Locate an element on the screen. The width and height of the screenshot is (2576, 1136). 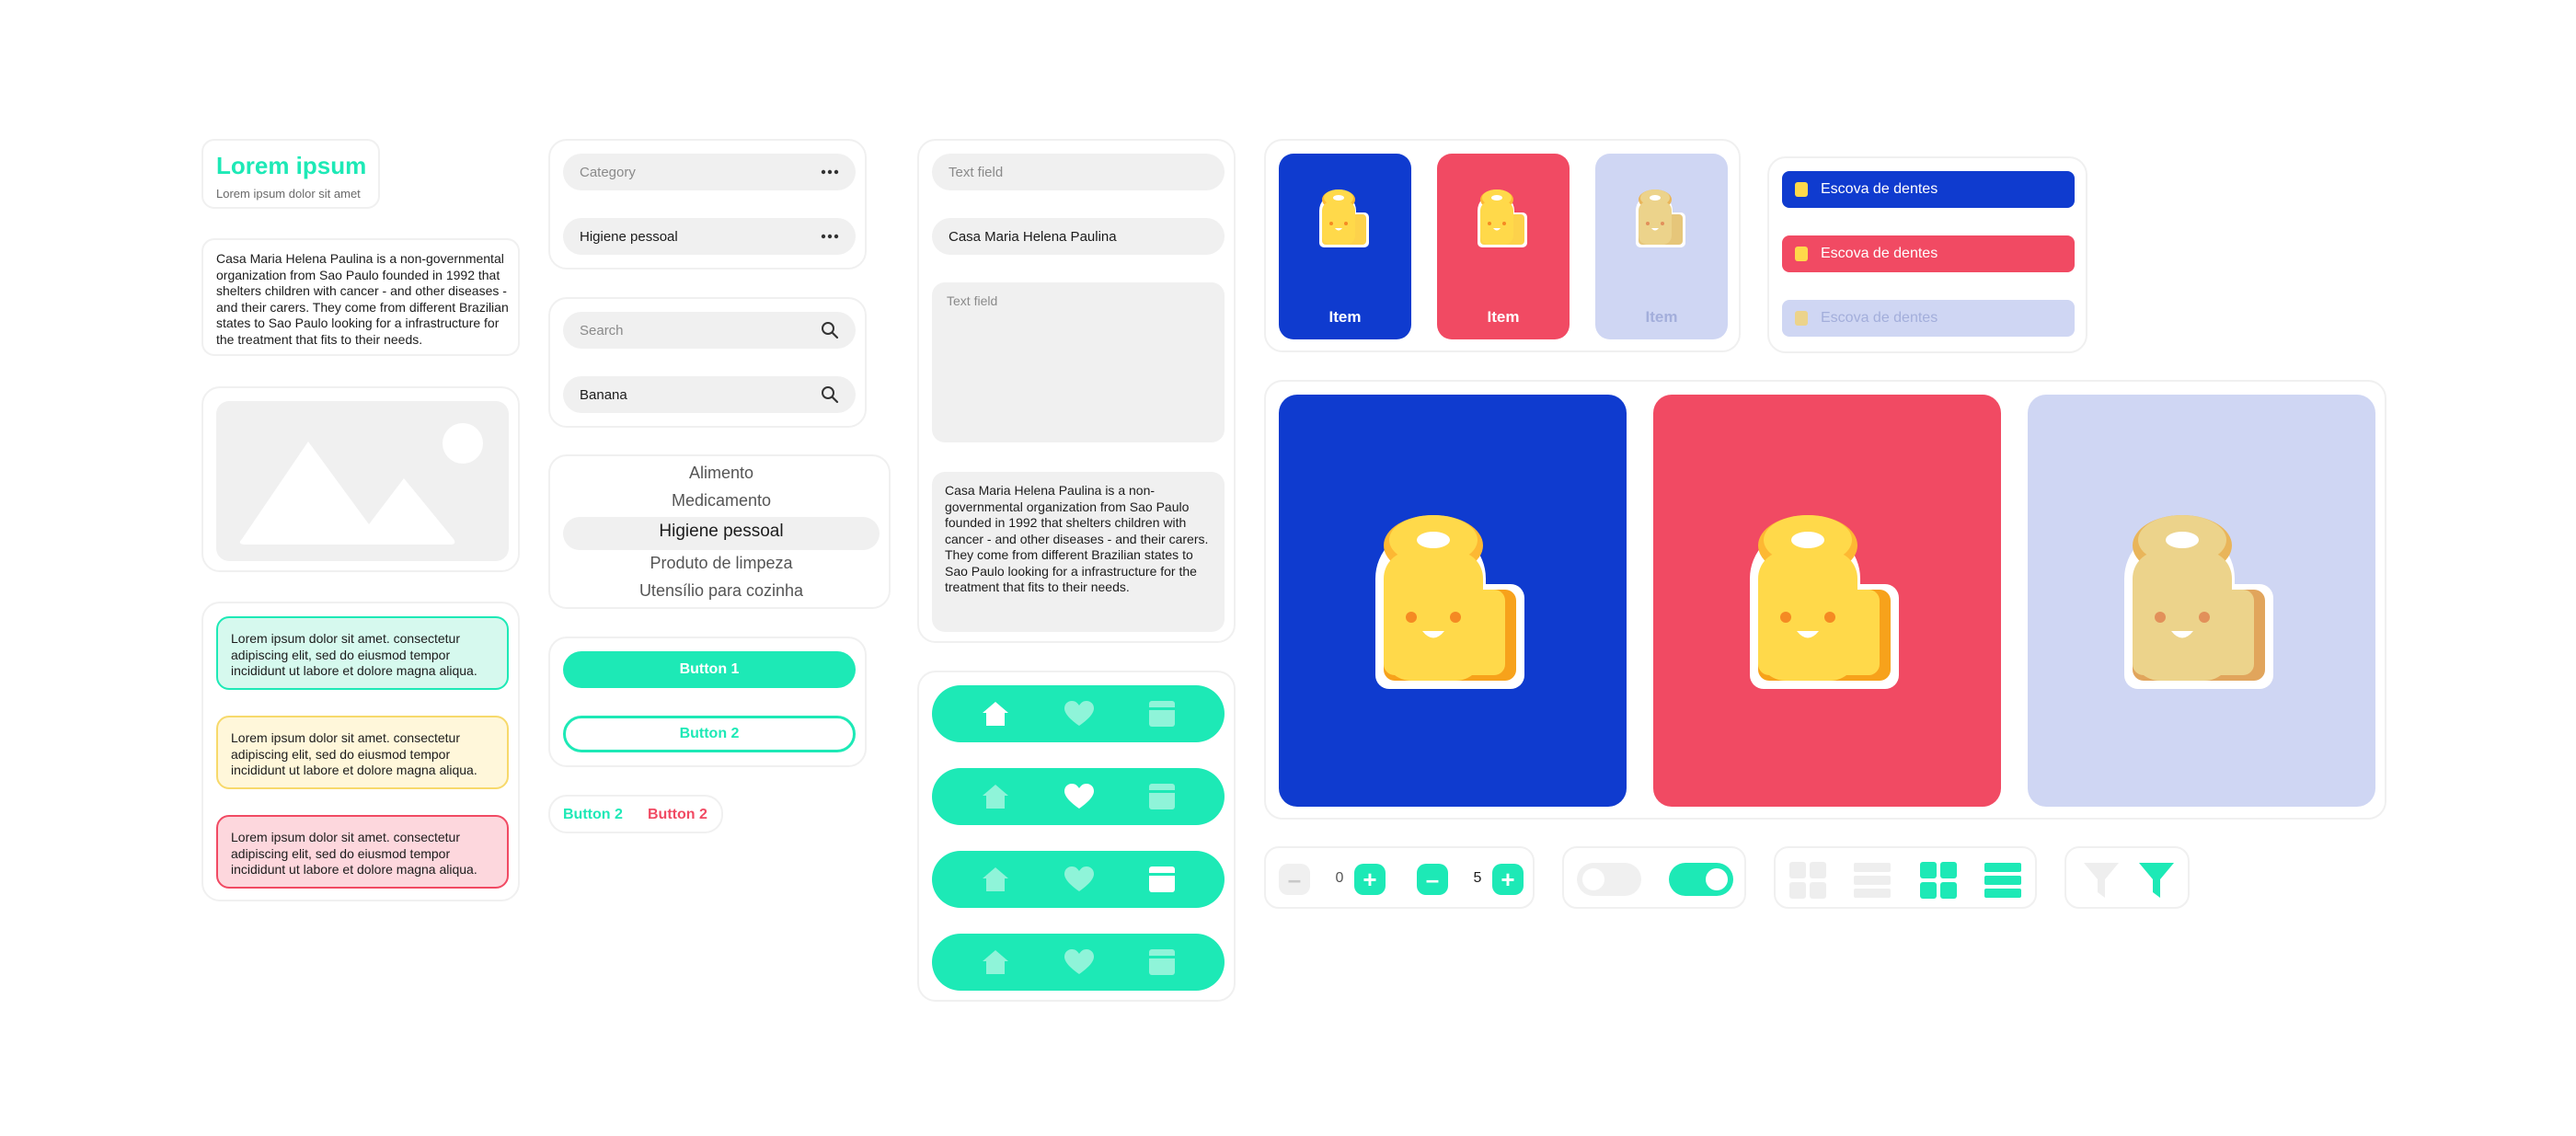
list-bar-red: Escova de dentes is located at coordinates (1928, 253).